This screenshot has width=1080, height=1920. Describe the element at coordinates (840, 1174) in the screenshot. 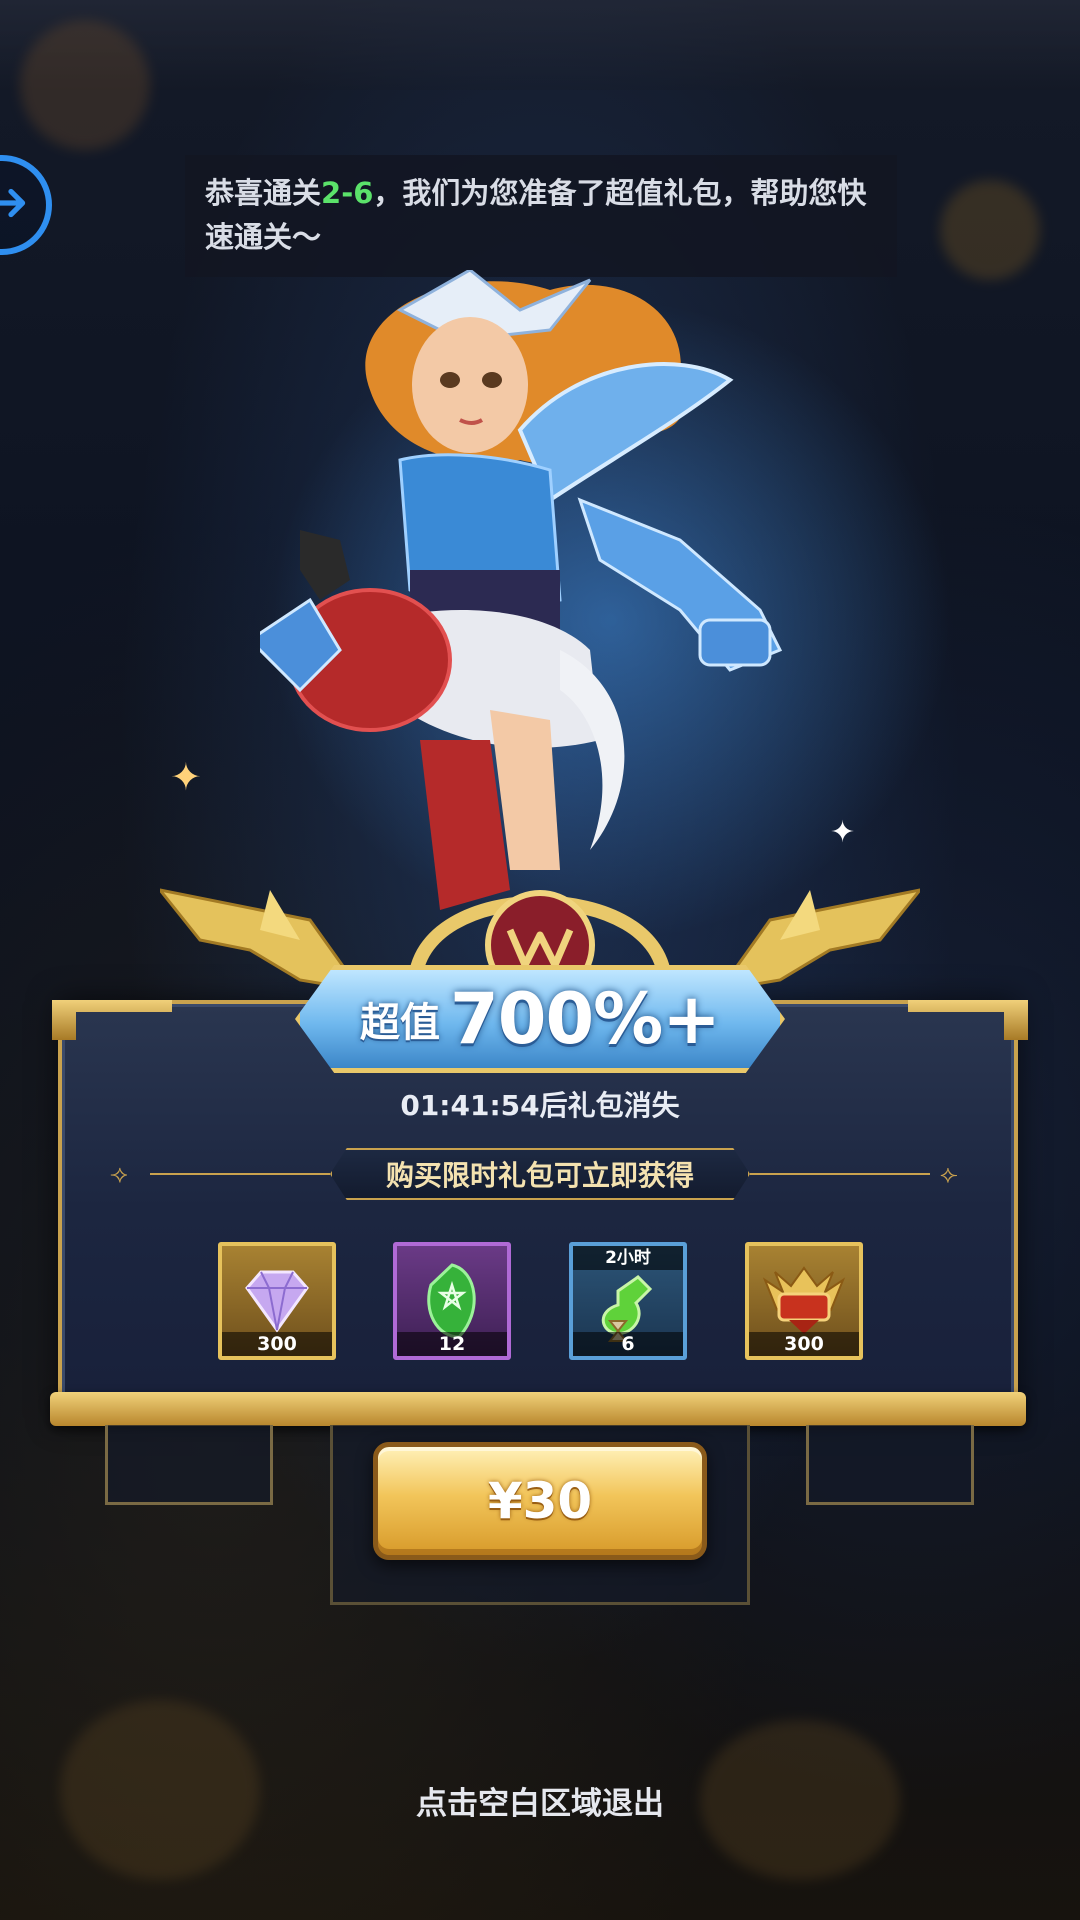

I see `divider-line-right` at that location.